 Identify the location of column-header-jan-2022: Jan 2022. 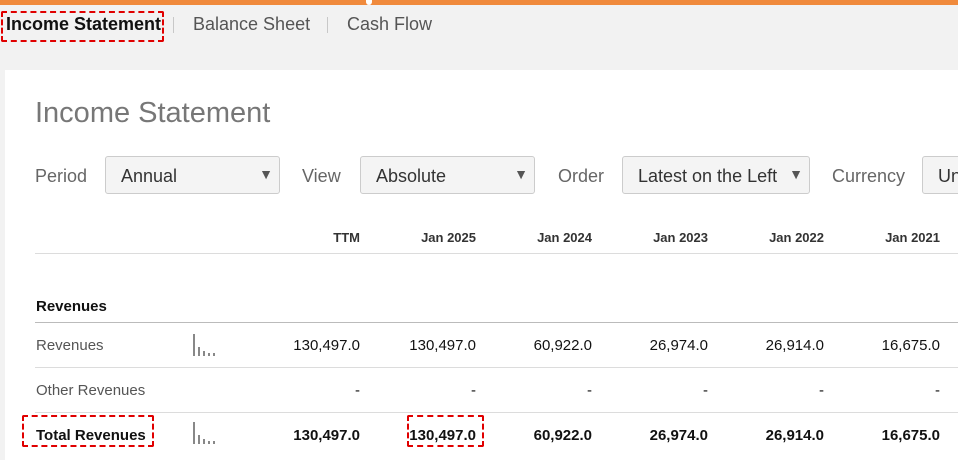
(796, 237).